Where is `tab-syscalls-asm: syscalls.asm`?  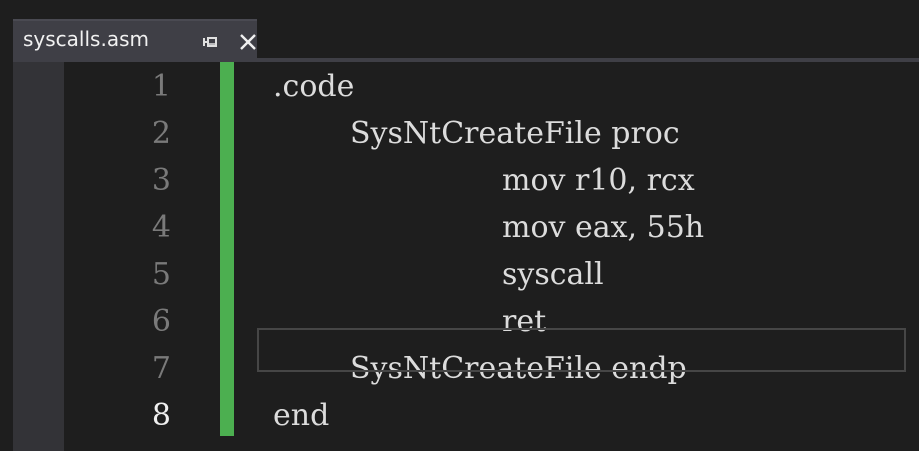
tab-syscalls-asm: syscalls.asm is located at coordinates (135, 38).